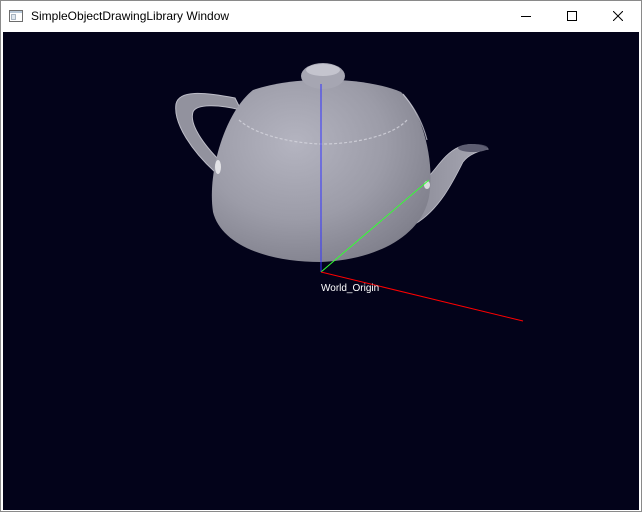 The image size is (642, 512). I want to click on maximize-button, so click(572, 16).